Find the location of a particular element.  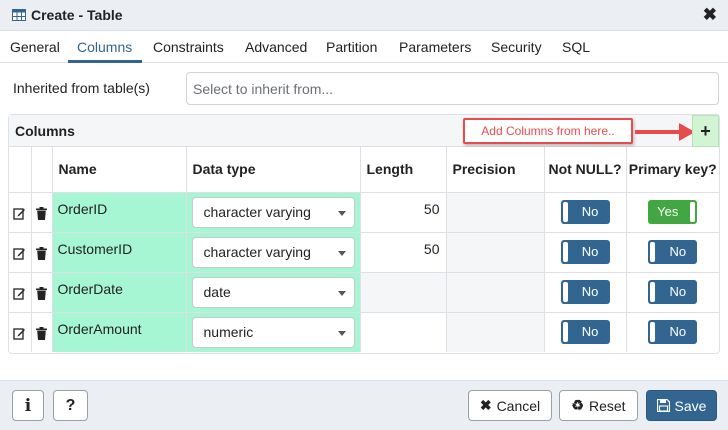

inherit-label: Inherited from table(s) is located at coordinates (81, 88).